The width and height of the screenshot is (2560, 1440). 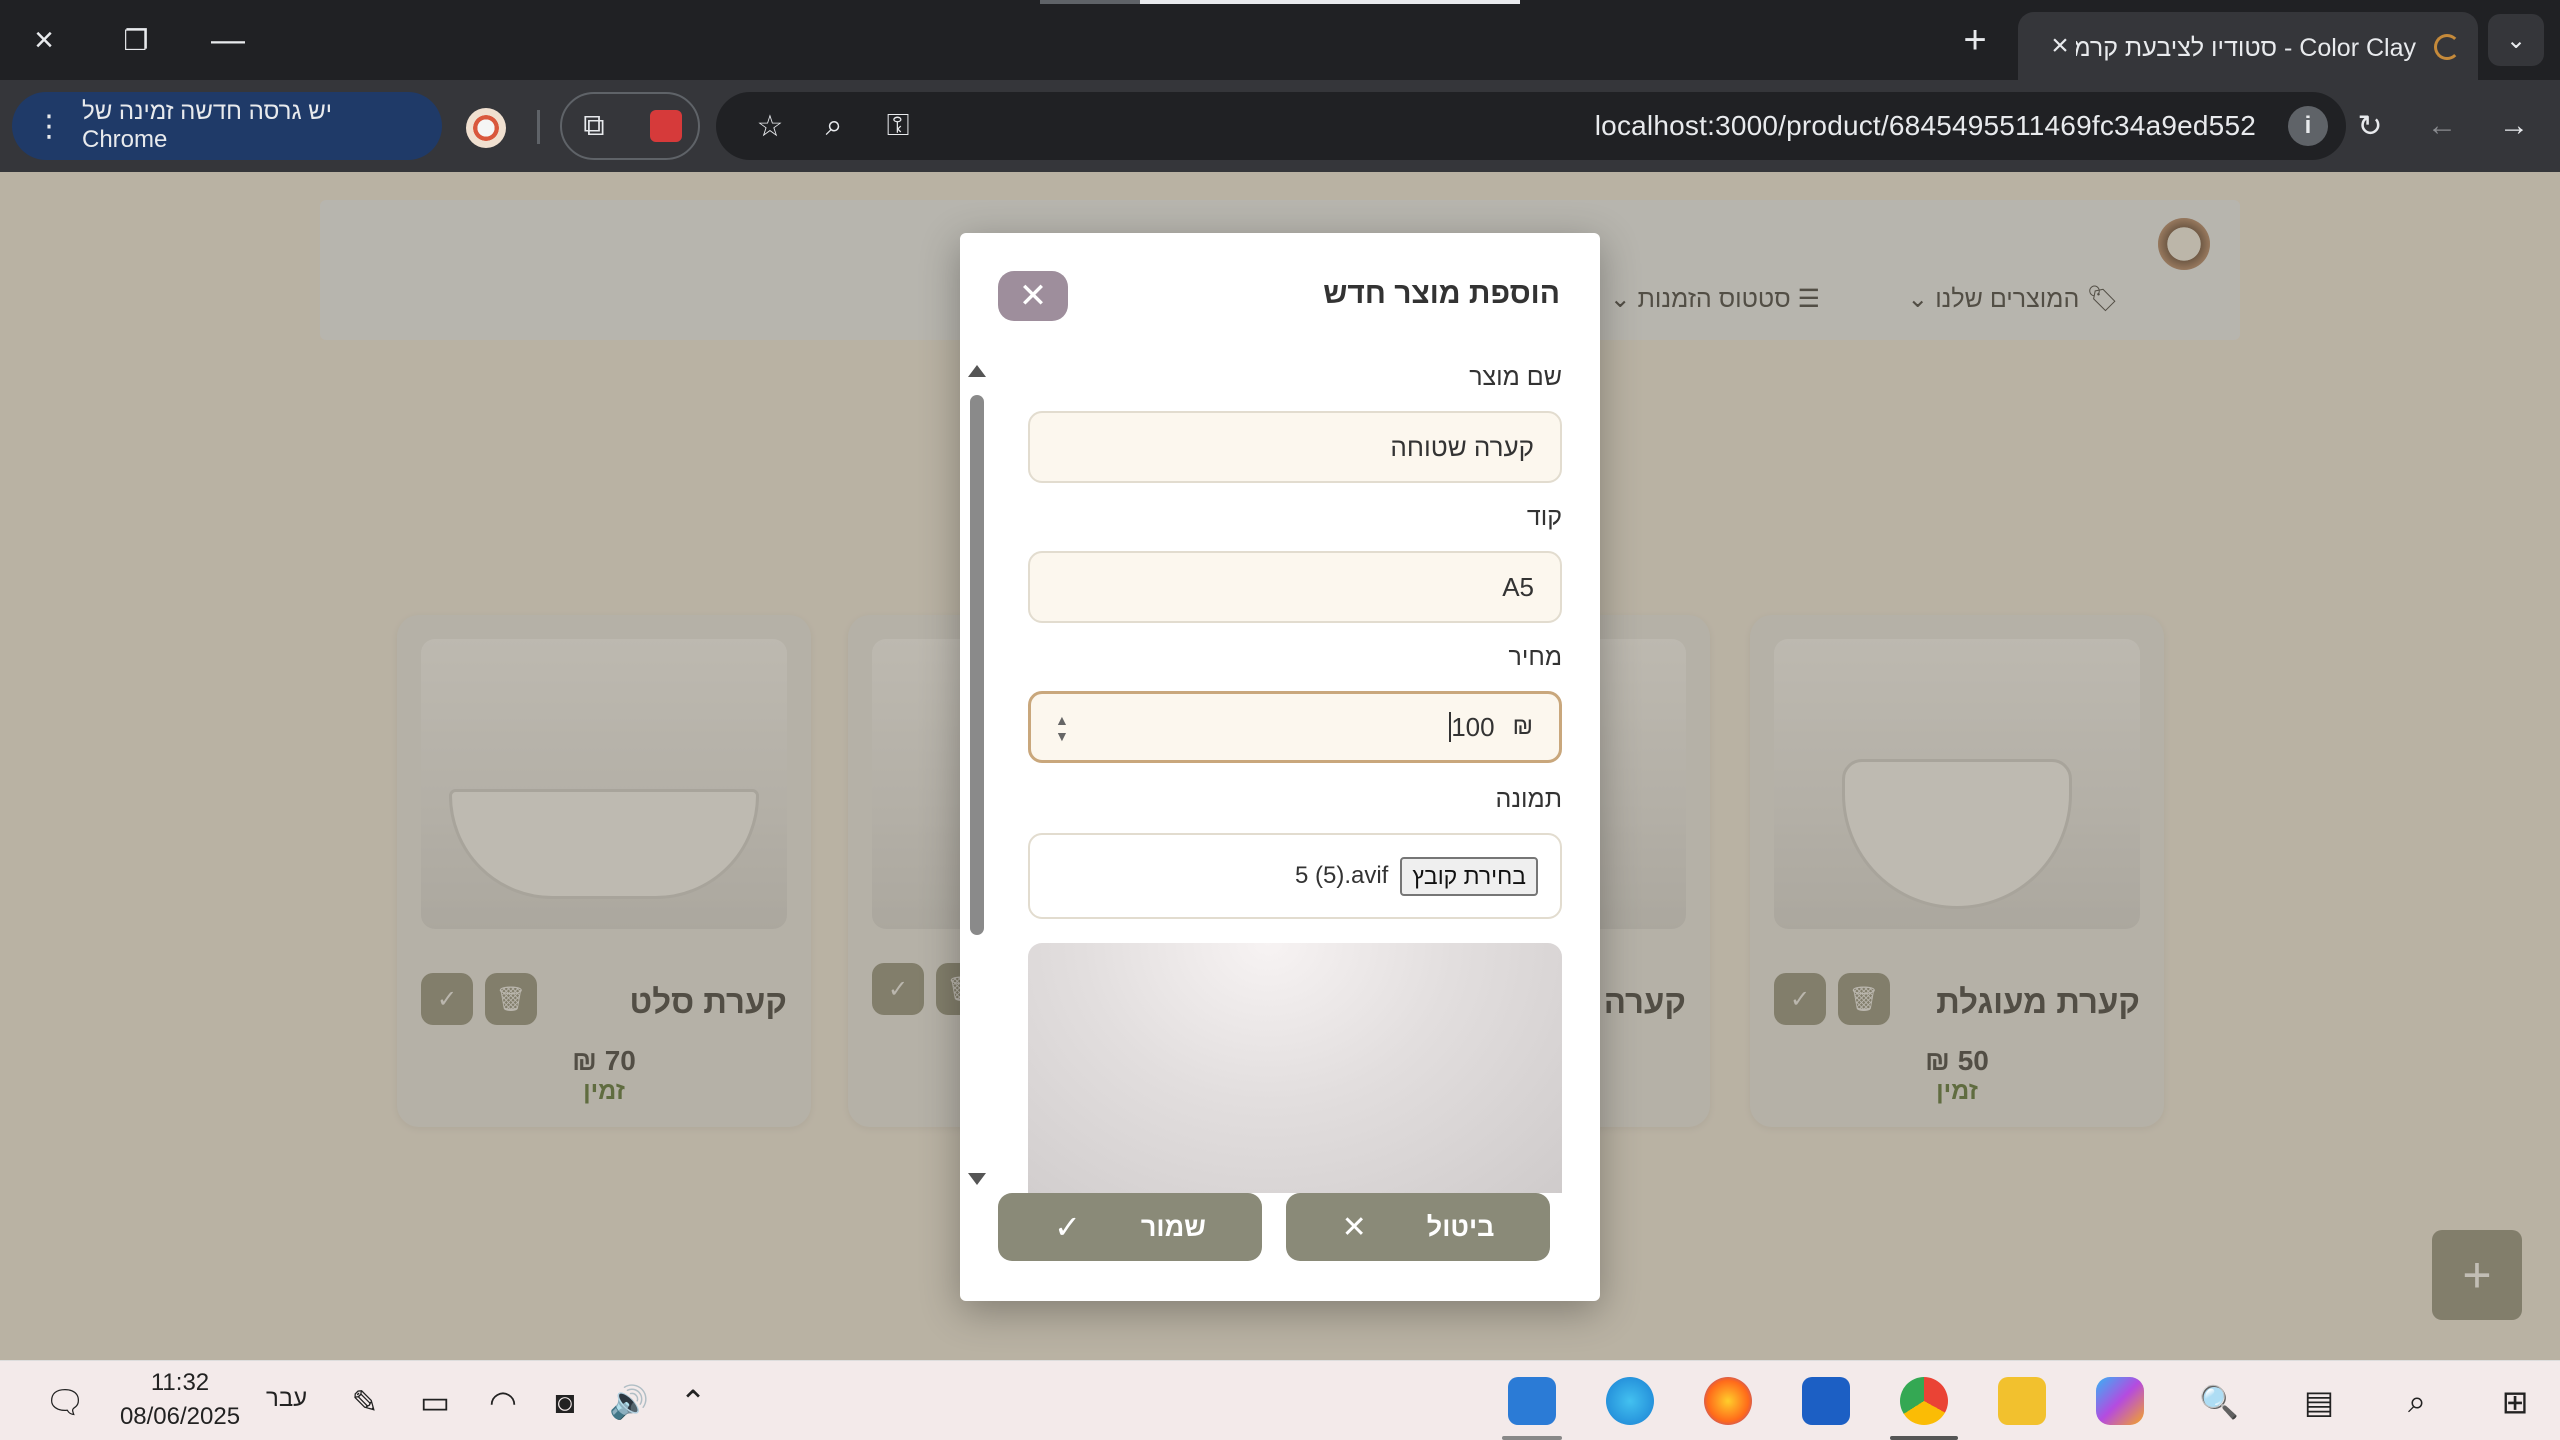 What do you see at coordinates (594, 126) in the screenshot?
I see `extensions-puzzle-icon: ⧉` at bounding box center [594, 126].